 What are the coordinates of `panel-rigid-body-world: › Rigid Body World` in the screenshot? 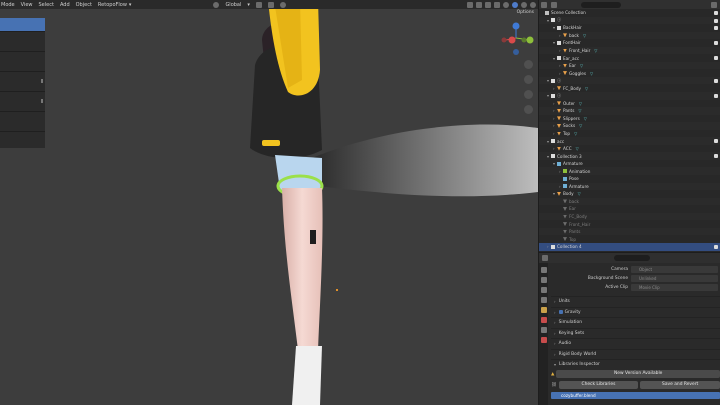 It's located at (635, 354).